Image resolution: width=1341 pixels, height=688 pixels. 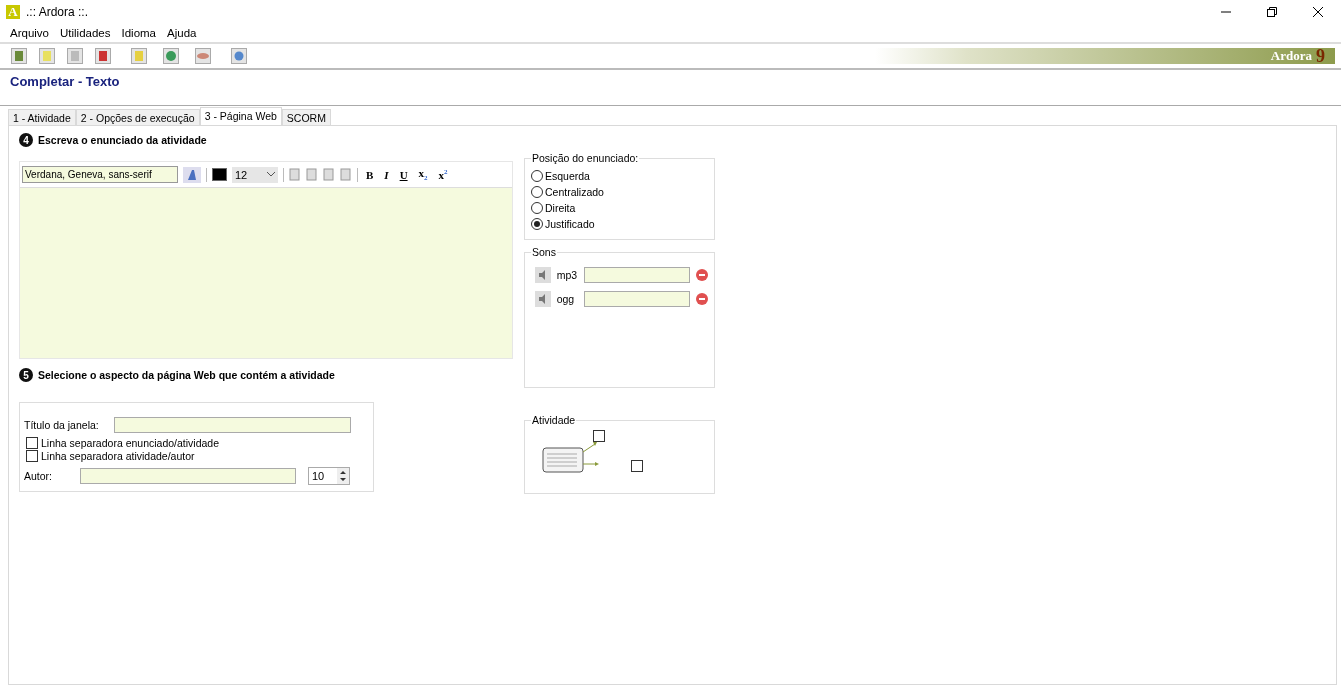 What do you see at coordinates (255, 174) in the screenshot?
I see `size-select: 12` at bounding box center [255, 174].